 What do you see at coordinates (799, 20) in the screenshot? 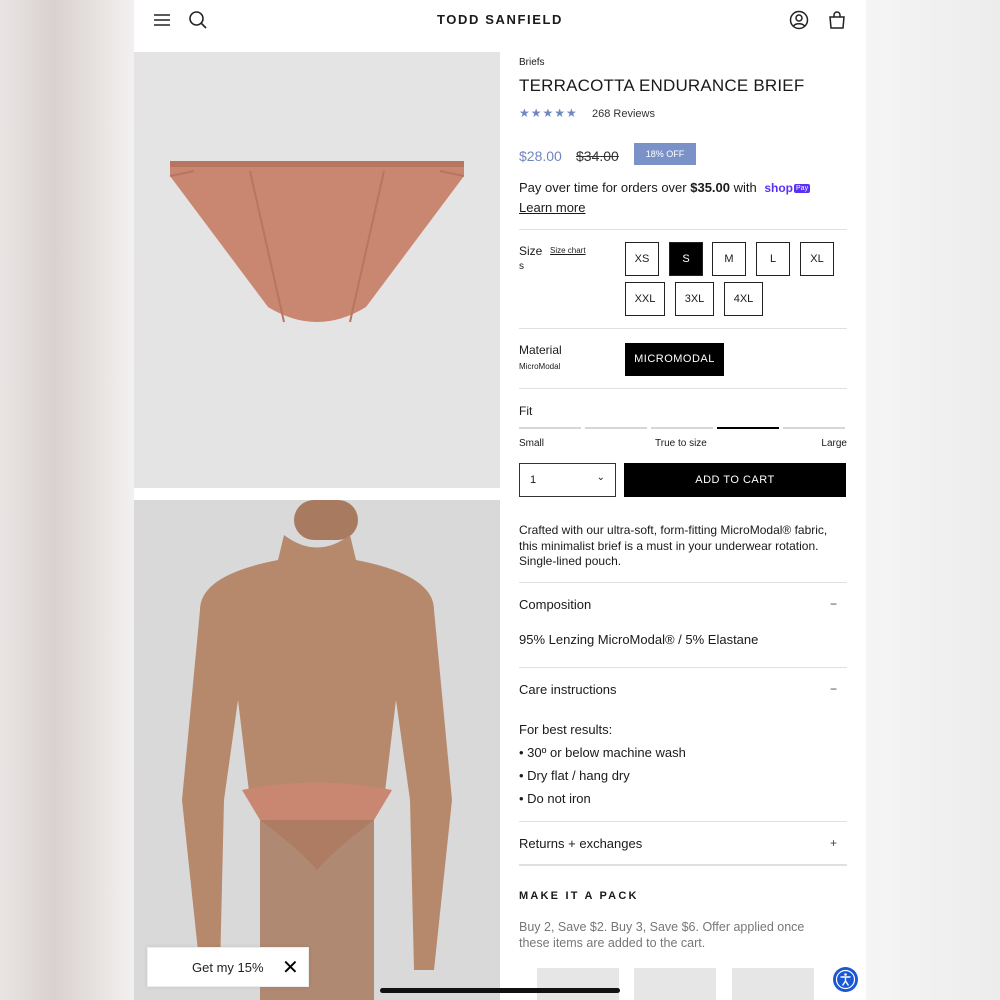
I see `account-icon` at bounding box center [799, 20].